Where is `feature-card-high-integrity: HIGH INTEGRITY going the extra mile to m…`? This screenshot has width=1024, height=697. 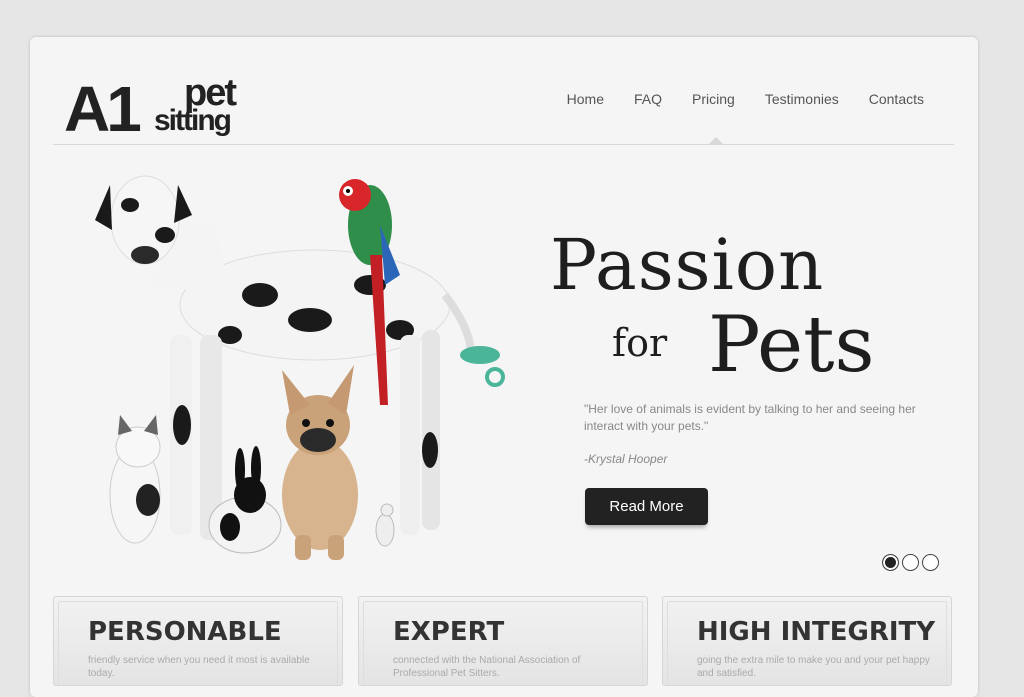
feature-card-high-integrity: HIGH INTEGRITY going the extra mile to m… is located at coordinates (807, 641).